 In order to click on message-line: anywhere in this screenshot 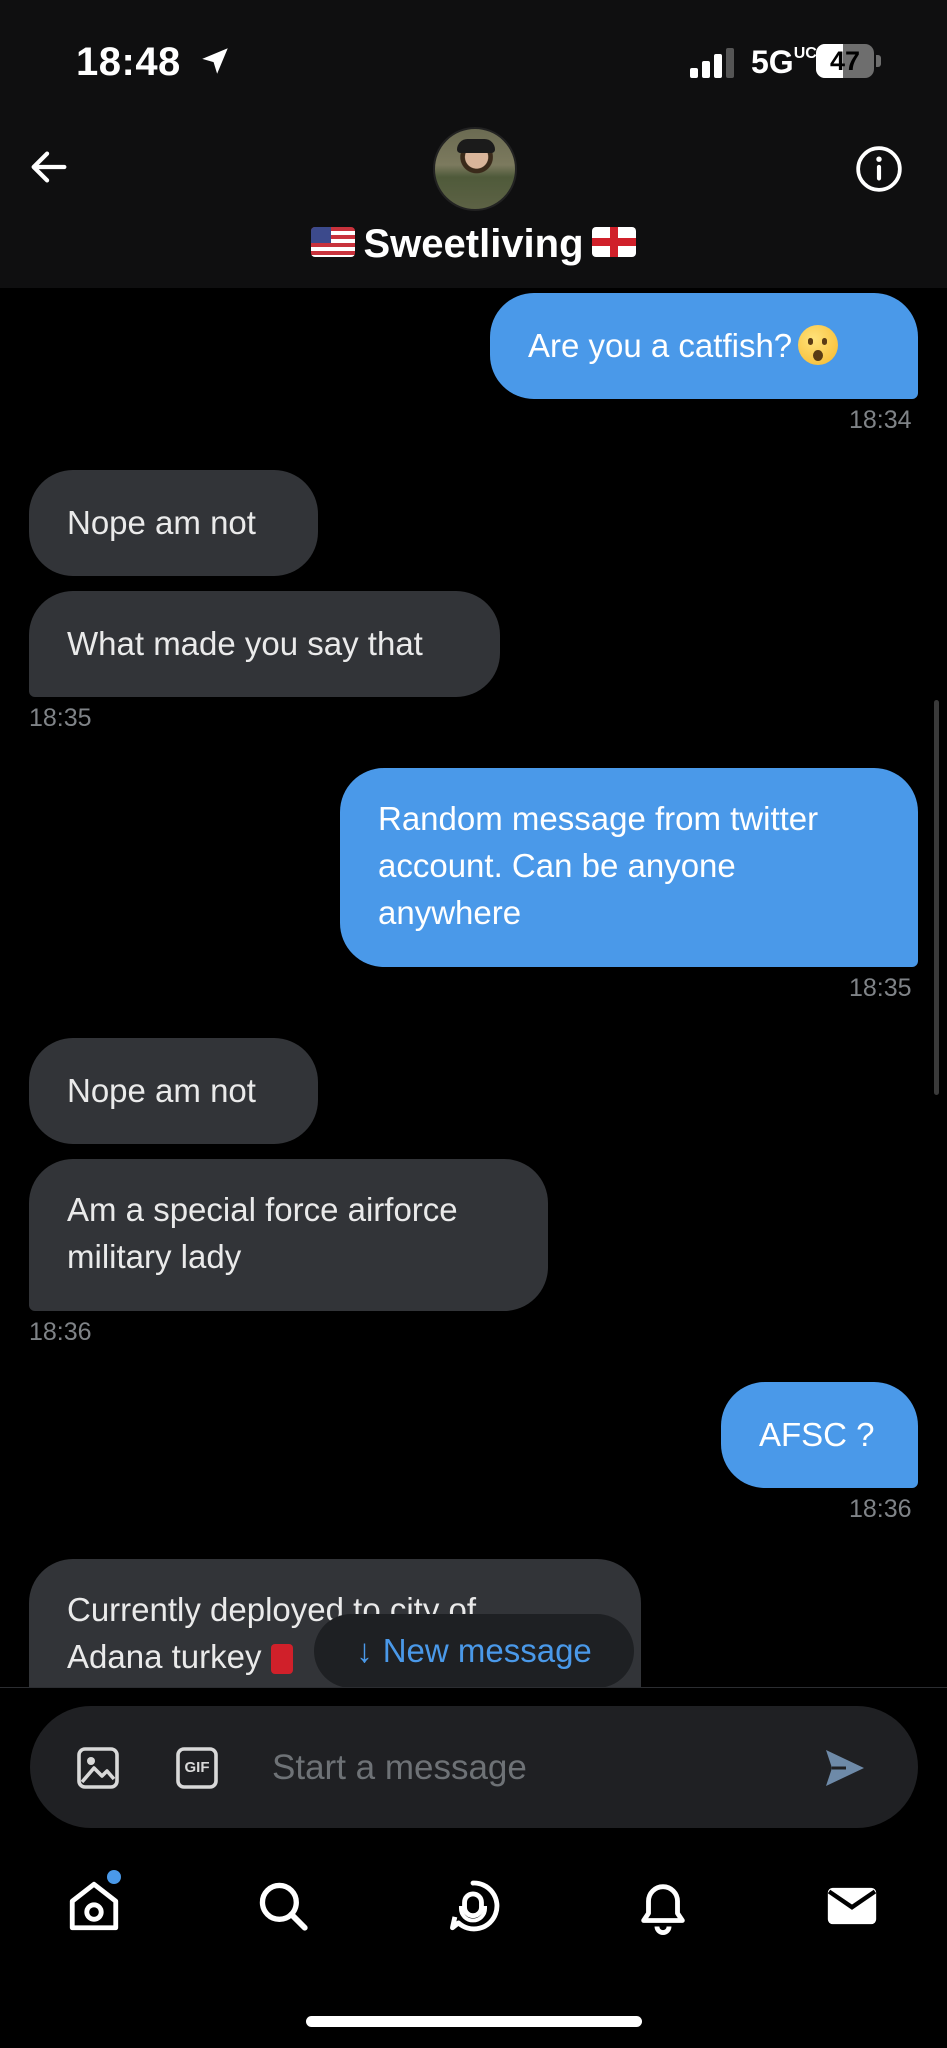, I will do `click(450, 912)`.